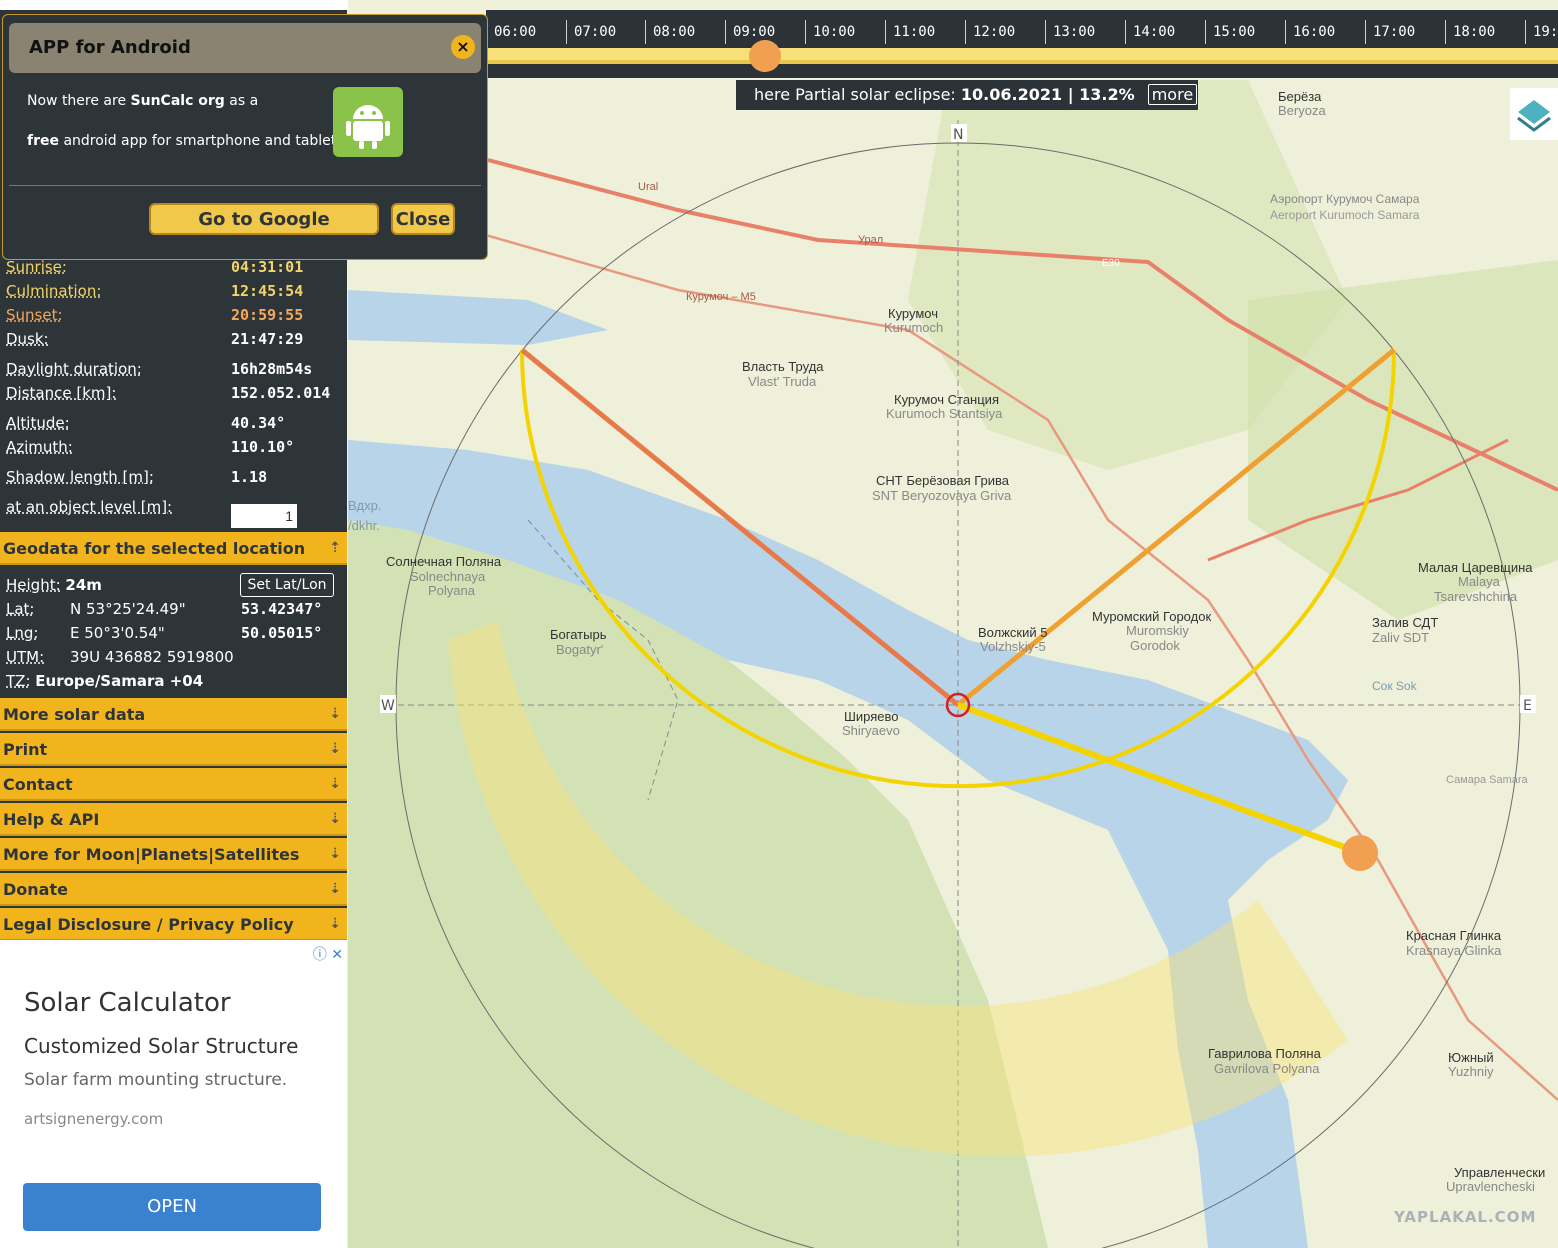  I want to click on section-more-solar-data: More solar data ⇣, so click(173, 714).